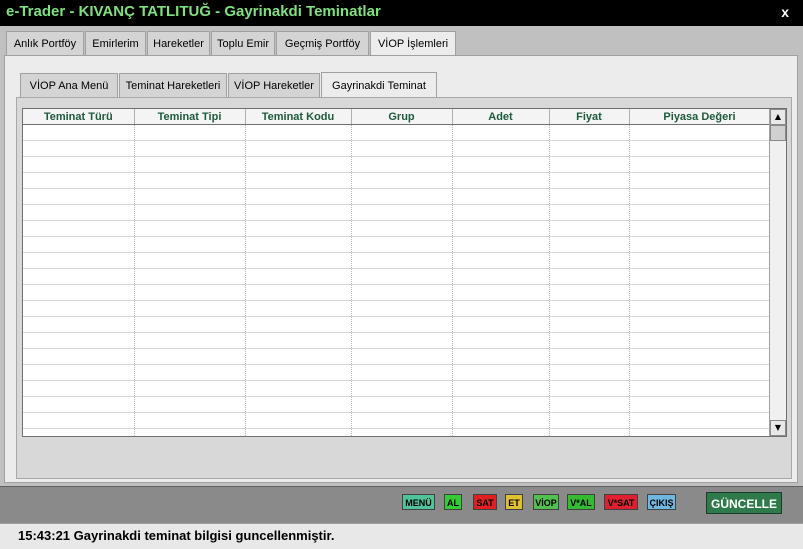 This screenshot has width=803, height=549. Describe the element at coordinates (453, 502) in the screenshot. I see `al-button: AL` at that location.